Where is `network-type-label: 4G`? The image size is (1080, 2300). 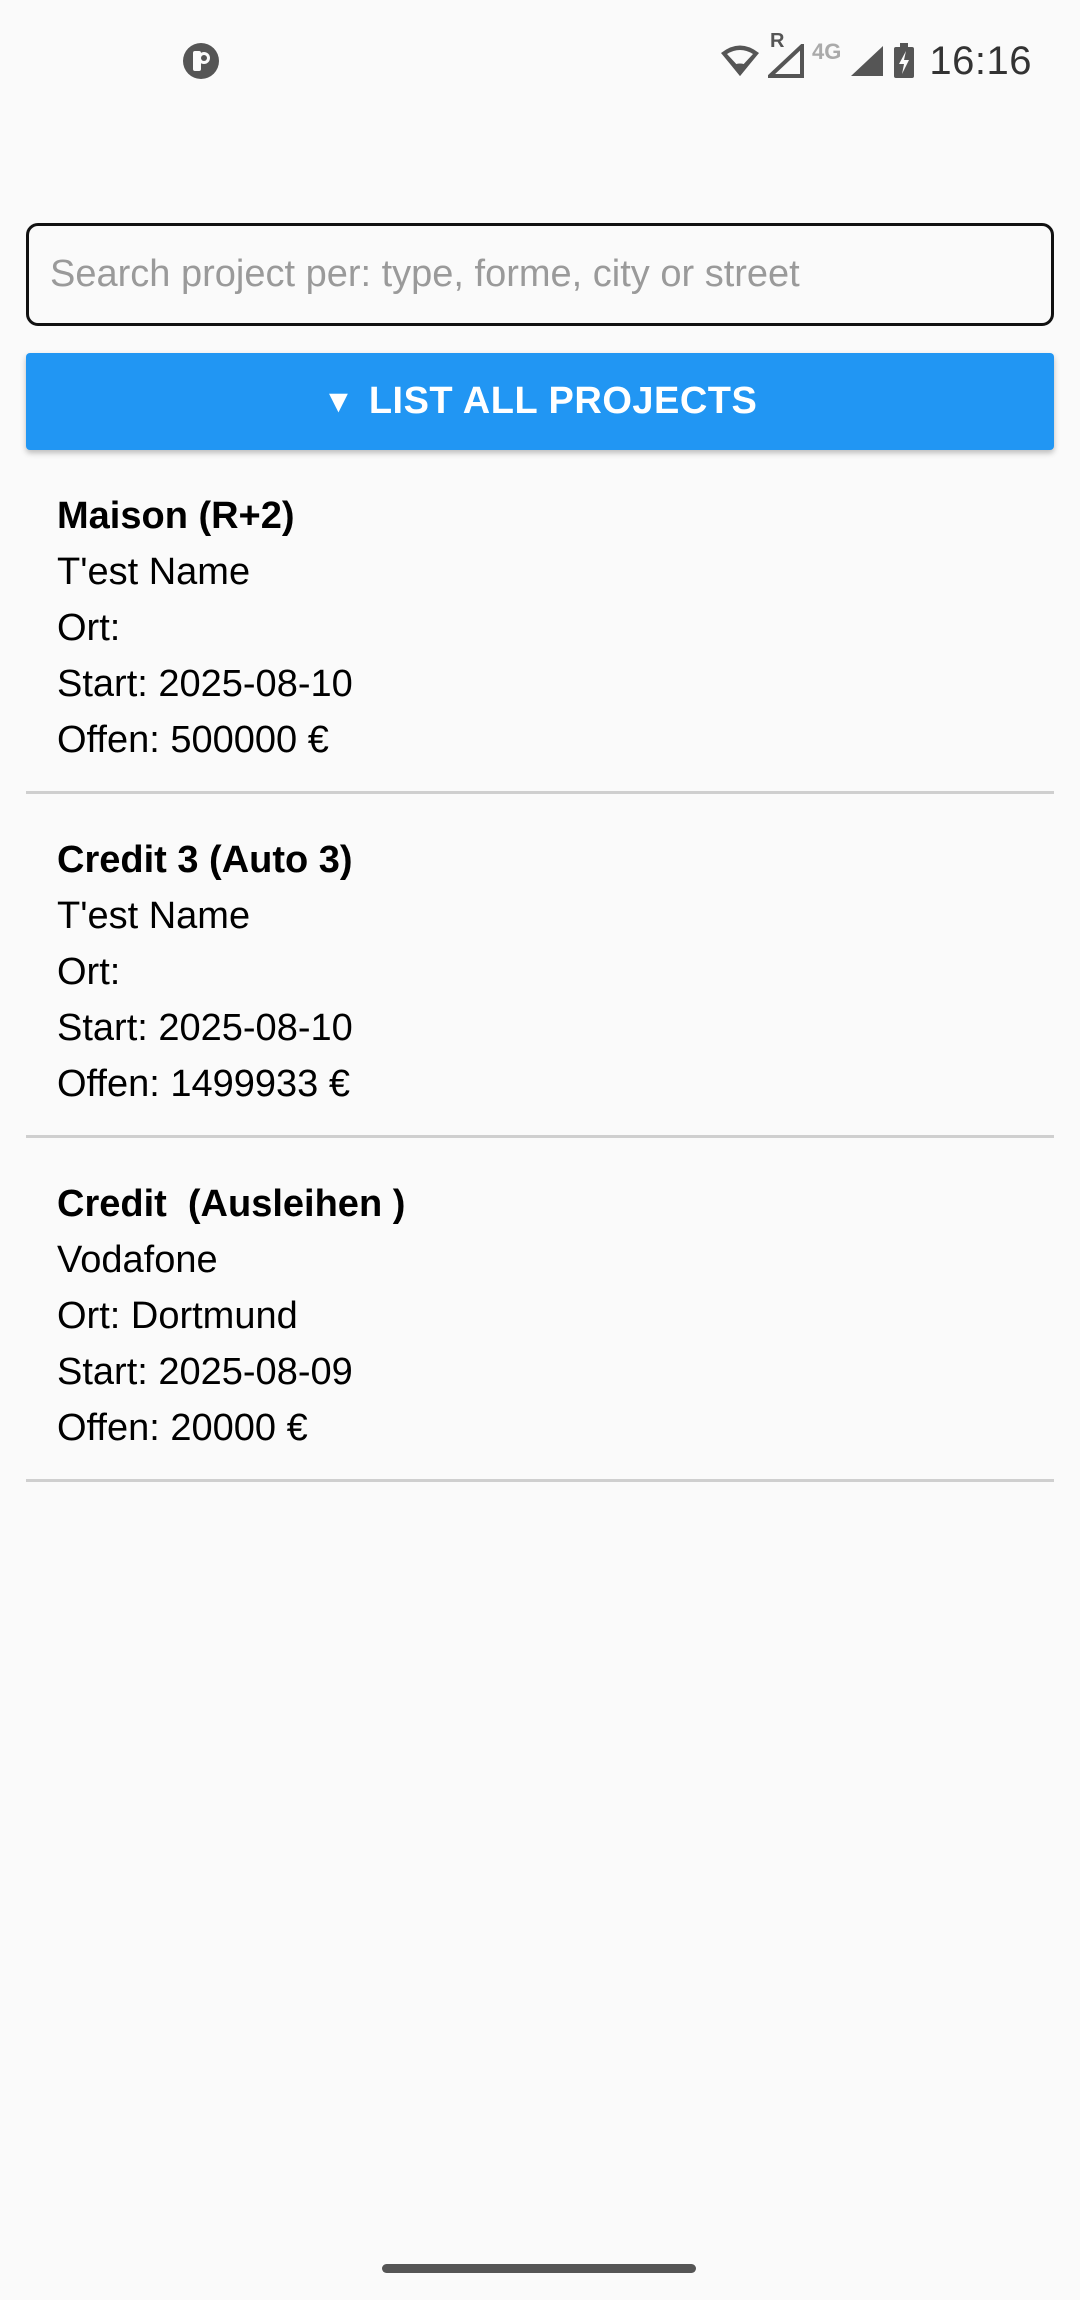
network-type-label: 4G is located at coordinates (827, 51).